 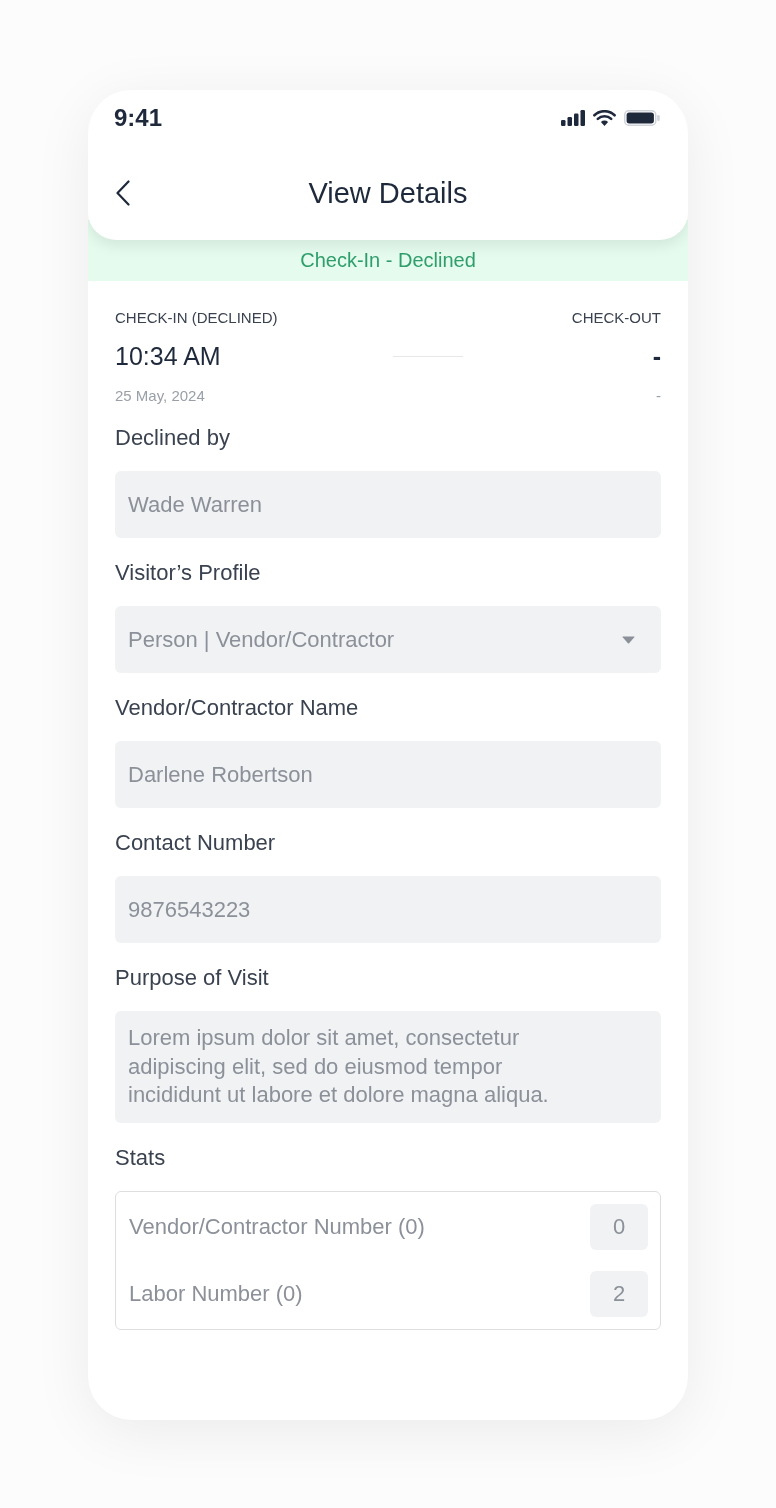 I want to click on check-in-label: CHECK-IN (DECLINED), so click(x=196, y=318).